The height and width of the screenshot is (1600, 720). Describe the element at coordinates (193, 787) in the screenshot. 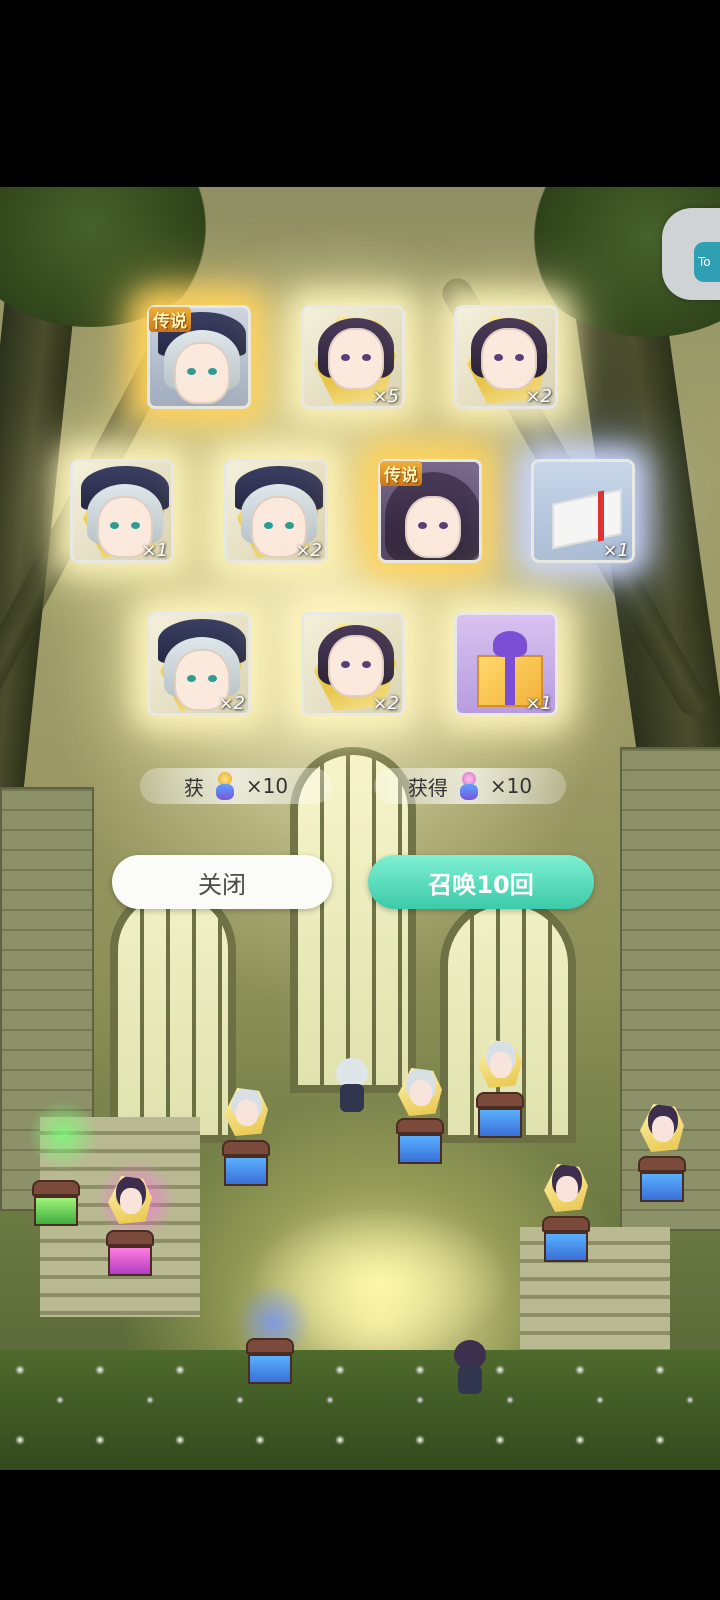

I see `reward-label: 获` at that location.